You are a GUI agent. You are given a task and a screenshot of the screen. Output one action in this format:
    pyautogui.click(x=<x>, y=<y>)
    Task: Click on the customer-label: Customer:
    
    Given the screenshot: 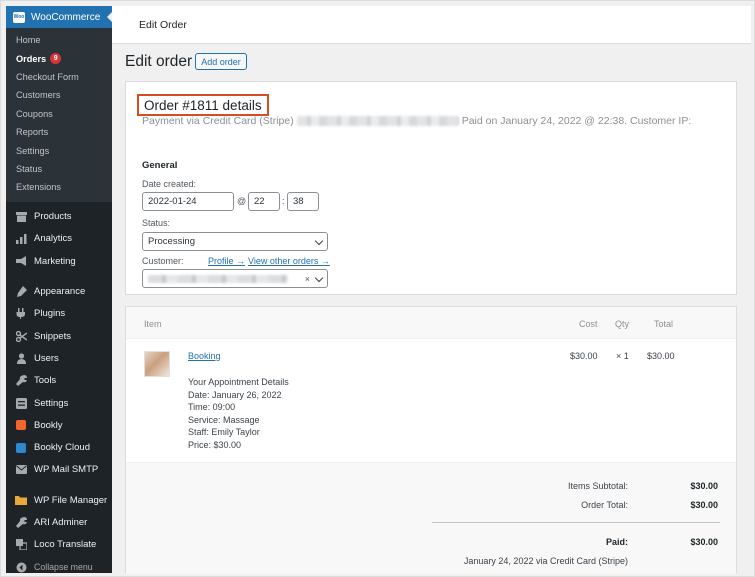 What is the action you would take?
    pyautogui.click(x=163, y=261)
    